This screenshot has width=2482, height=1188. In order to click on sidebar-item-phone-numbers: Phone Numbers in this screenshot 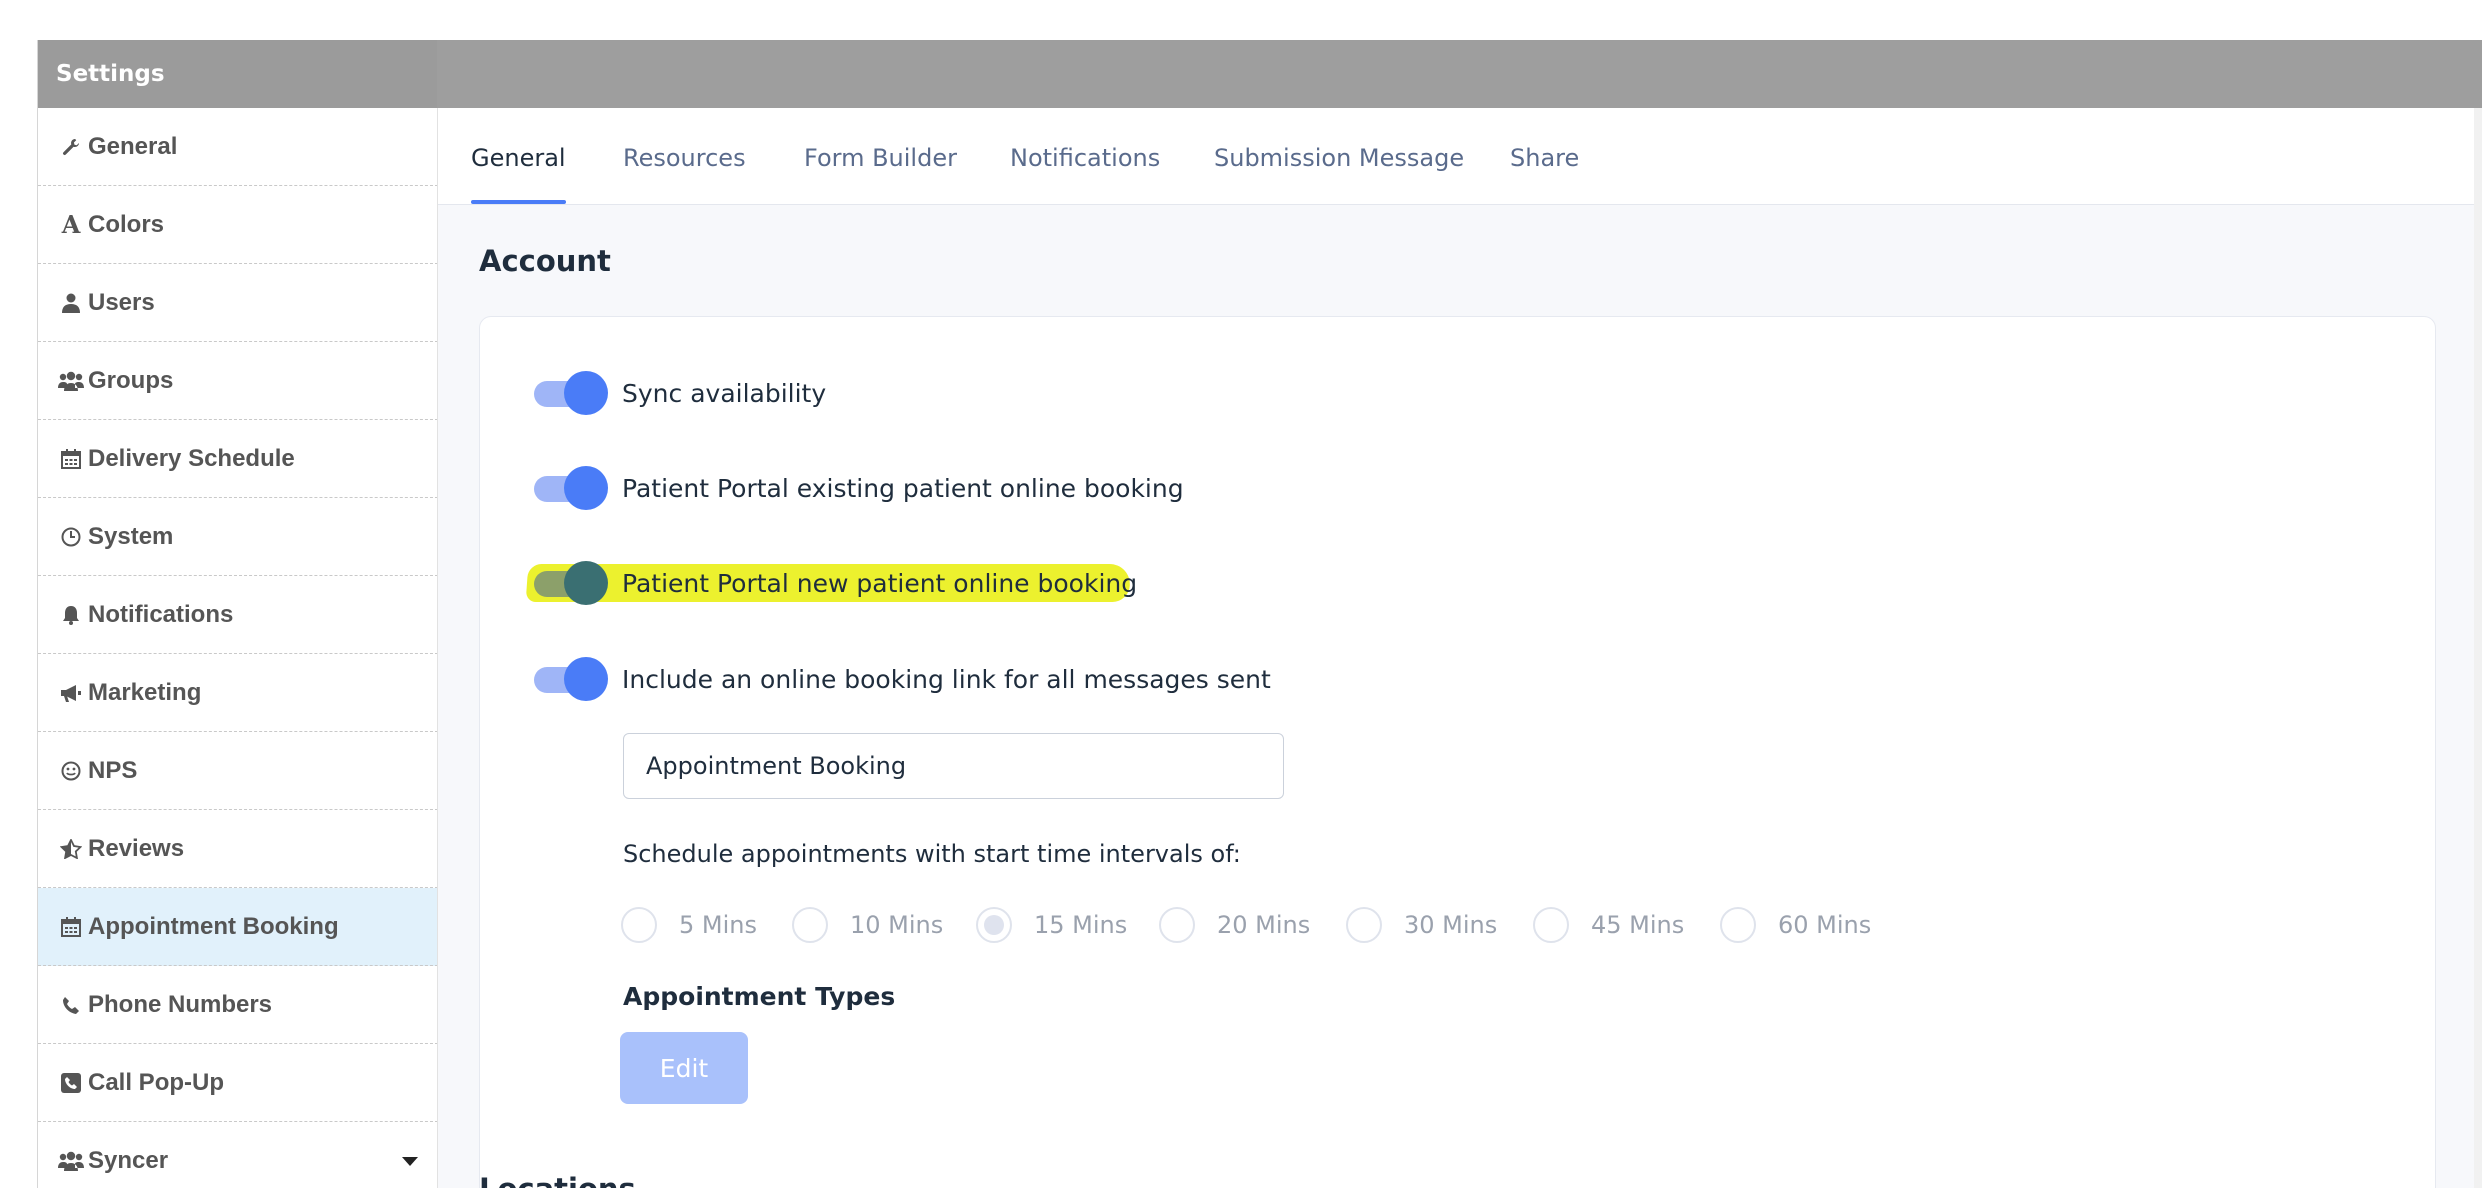, I will do `click(238, 1005)`.